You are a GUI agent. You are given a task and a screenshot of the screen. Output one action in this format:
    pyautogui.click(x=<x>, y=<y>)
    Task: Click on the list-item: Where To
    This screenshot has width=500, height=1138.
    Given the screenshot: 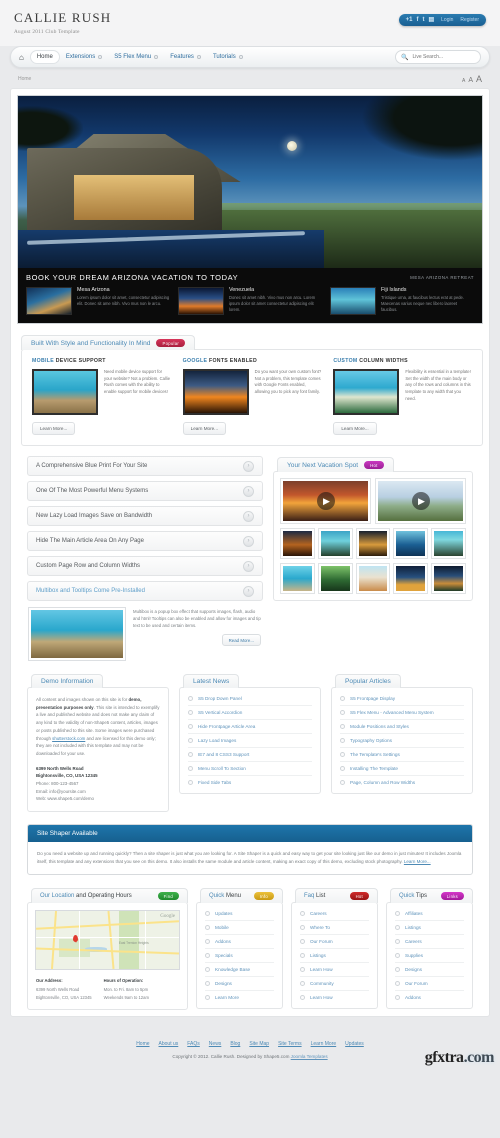 What is the action you would take?
    pyautogui.click(x=334, y=928)
    